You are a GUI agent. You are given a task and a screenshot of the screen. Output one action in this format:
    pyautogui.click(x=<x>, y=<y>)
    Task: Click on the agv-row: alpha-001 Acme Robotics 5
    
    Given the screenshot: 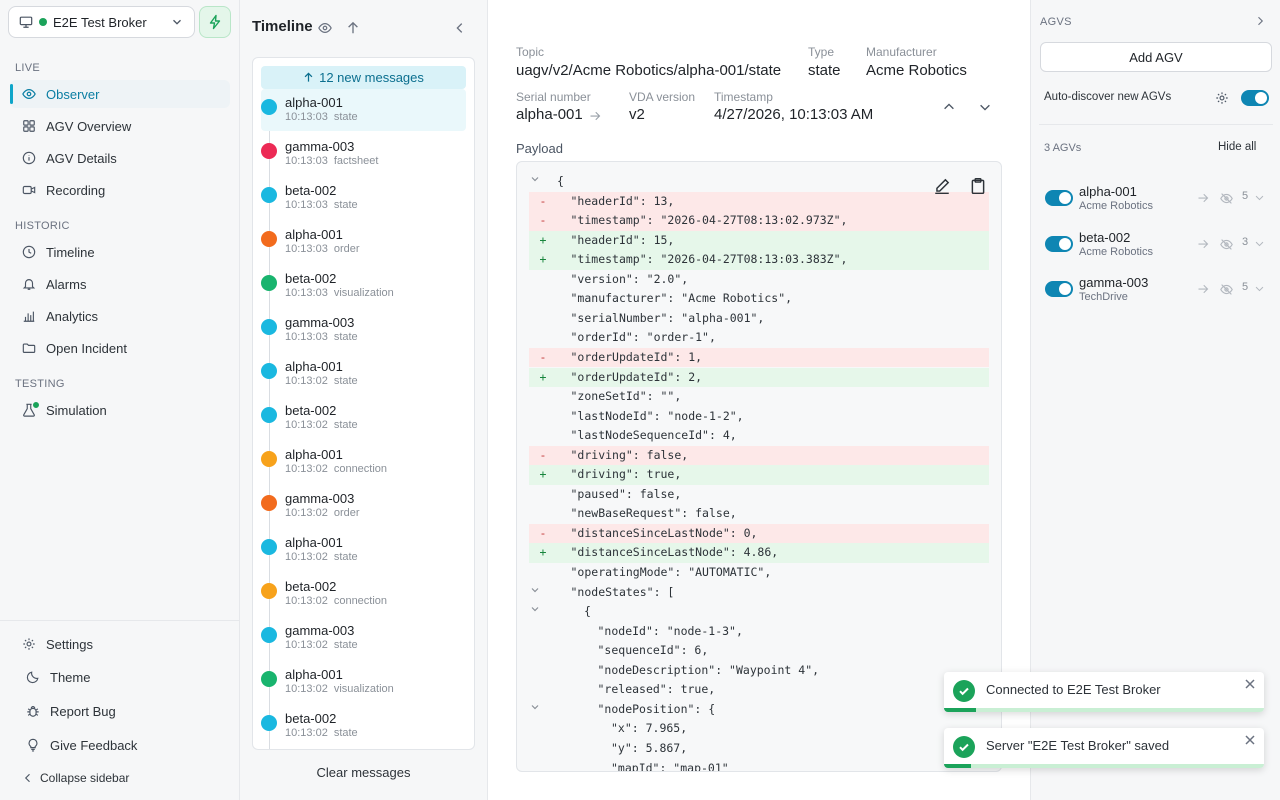 What is the action you would take?
    pyautogui.click(x=1155, y=204)
    